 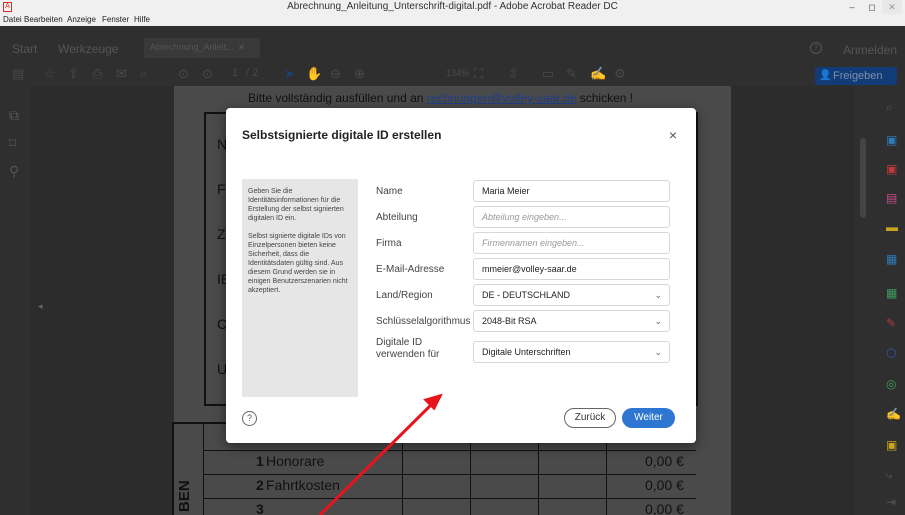 What do you see at coordinates (620, 74) in the screenshot?
I see `share-link-icon: ⚙` at bounding box center [620, 74].